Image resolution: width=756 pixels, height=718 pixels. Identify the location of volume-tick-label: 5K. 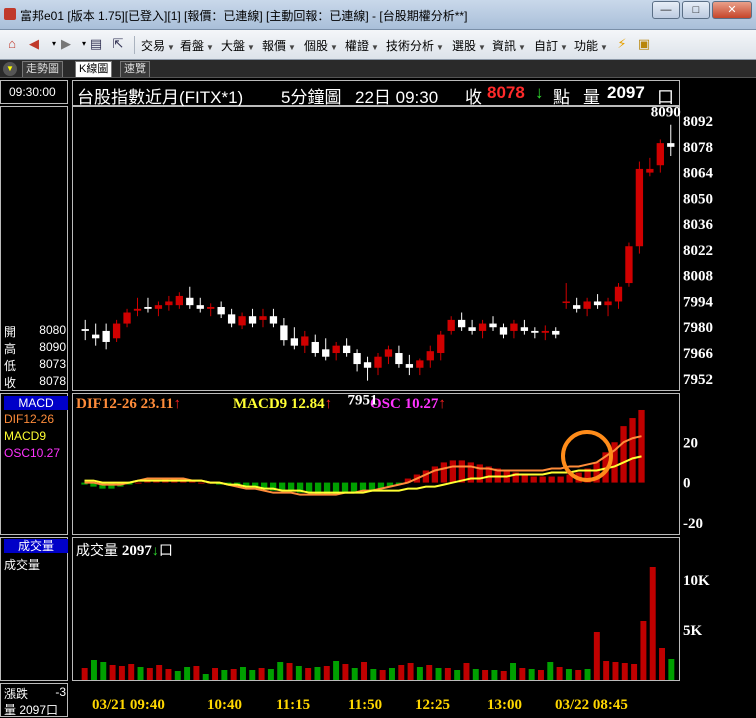
(693, 631).